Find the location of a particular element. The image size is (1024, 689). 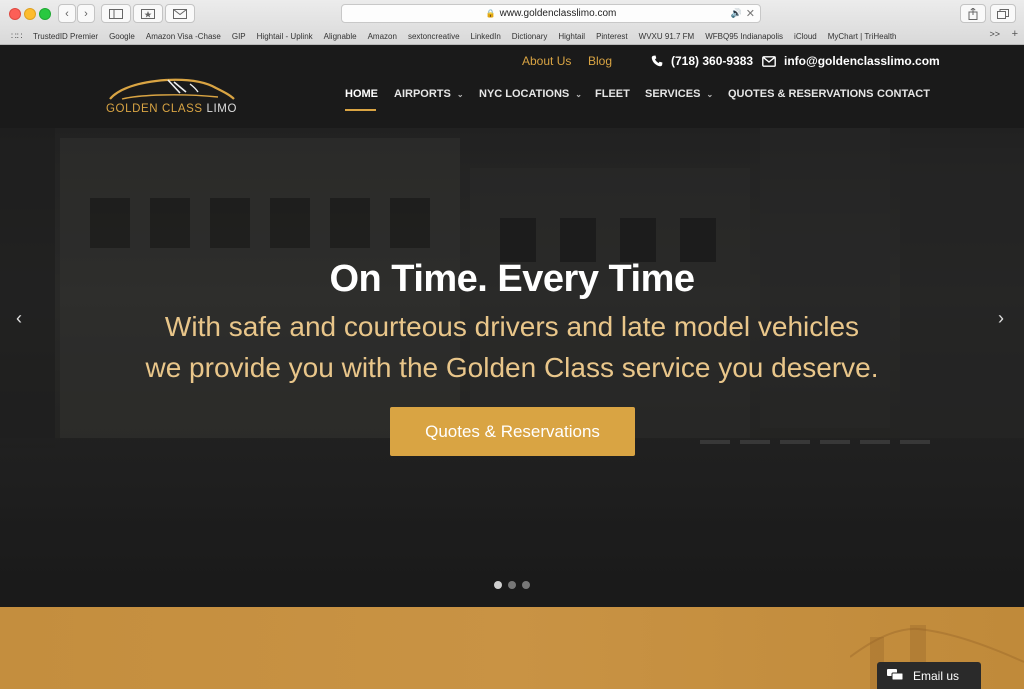

url-text: www.goldenclasslimo.com is located at coordinates (558, 13).